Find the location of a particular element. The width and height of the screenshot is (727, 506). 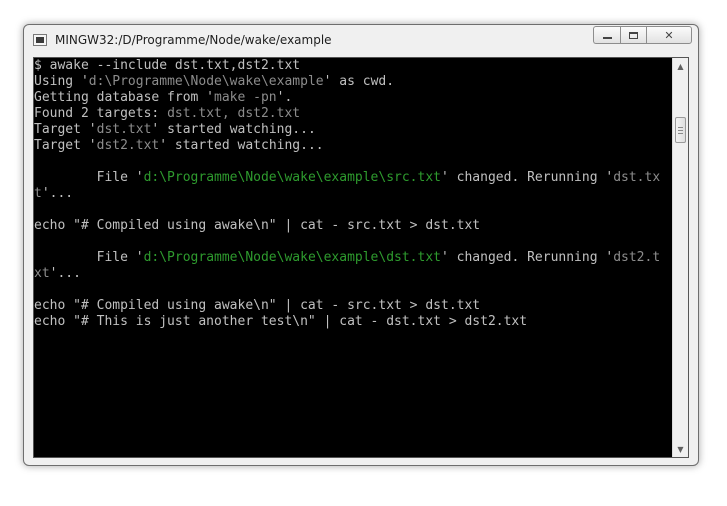

restore-icon is located at coordinates (633, 35).